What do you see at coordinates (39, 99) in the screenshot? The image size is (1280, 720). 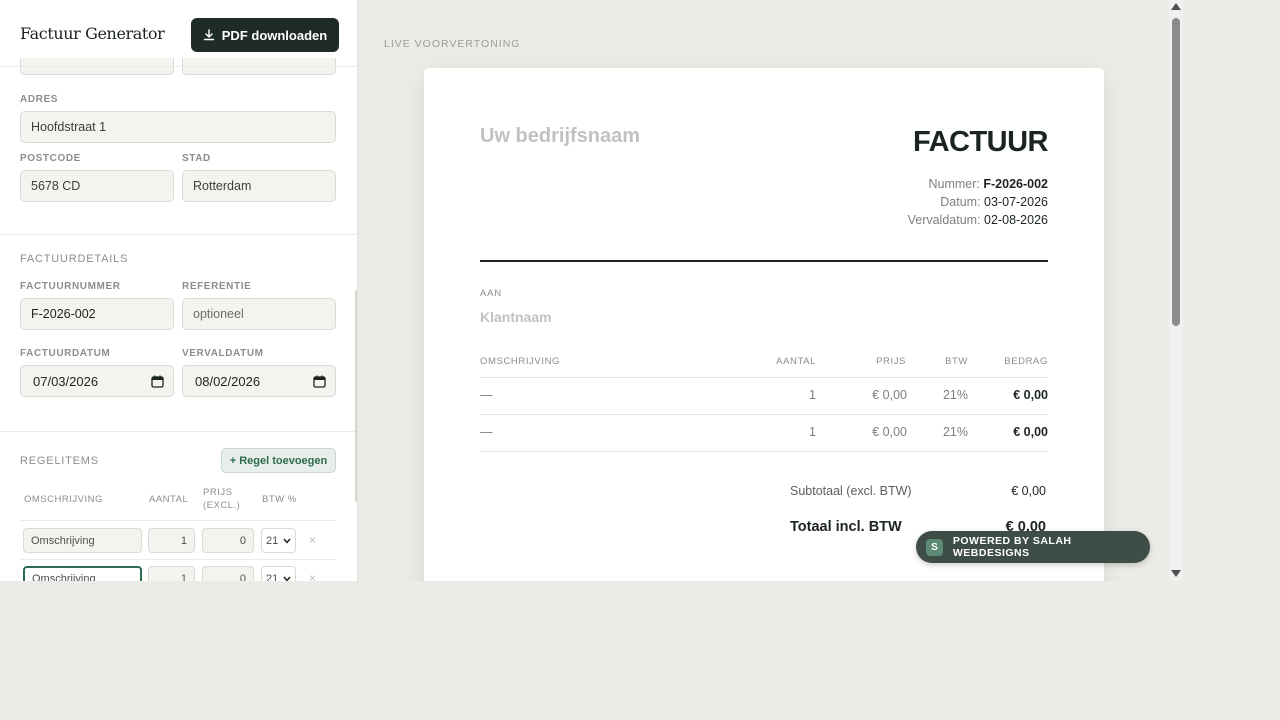 I see `address-label: ADRES` at bounding box center [39, 99].